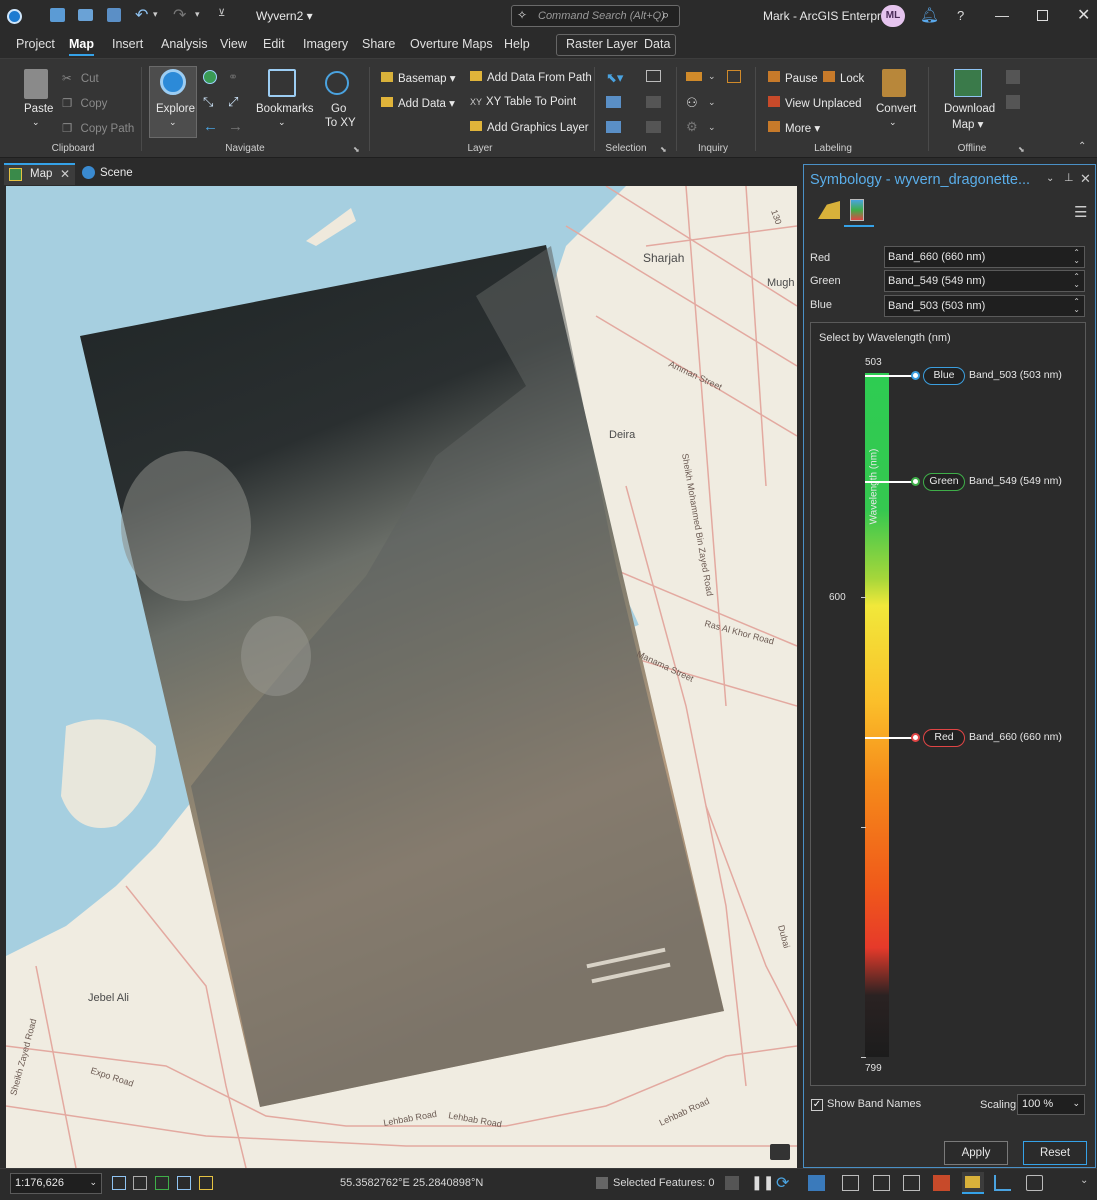 The image size is (1097, 1200). What do you see at coordinates (967, 124) in the screenshot?
I see `download-map-button: Map ▾` at bounding box center [967, 124].